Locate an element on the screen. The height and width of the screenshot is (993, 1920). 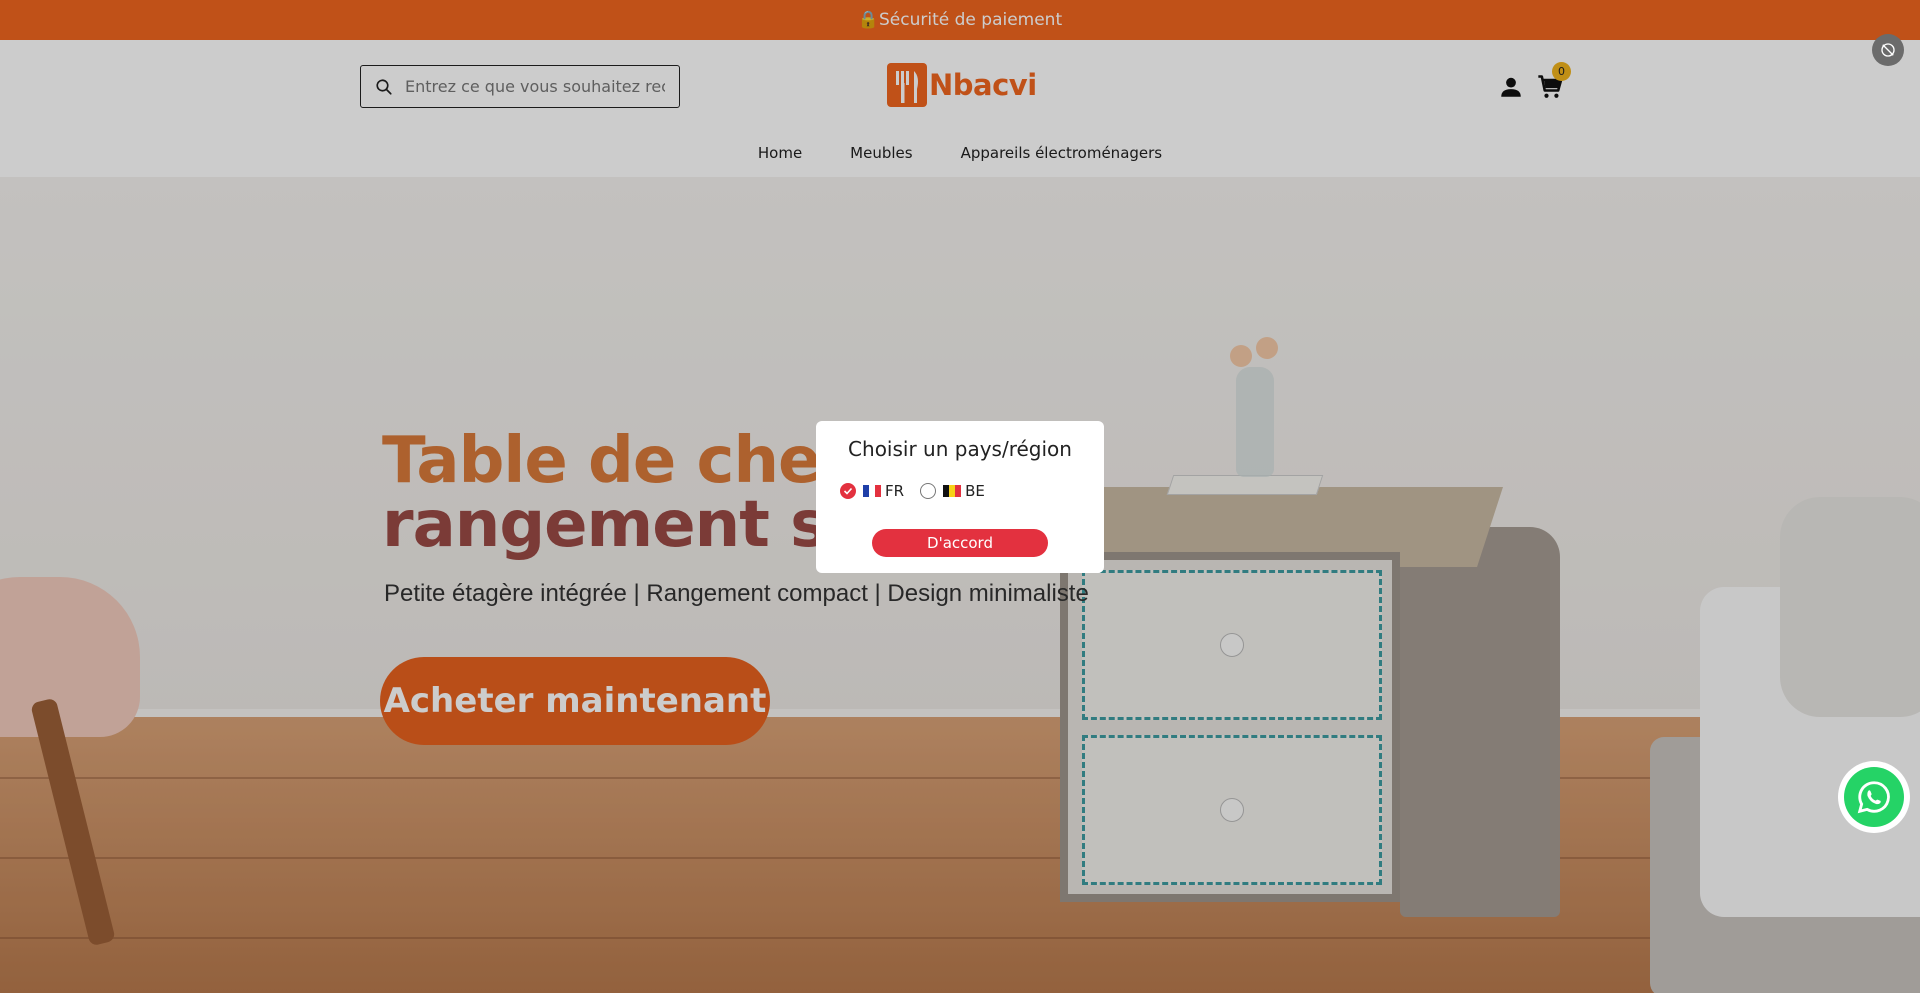
region-option-label: BE is located at coordinates (975, 491).